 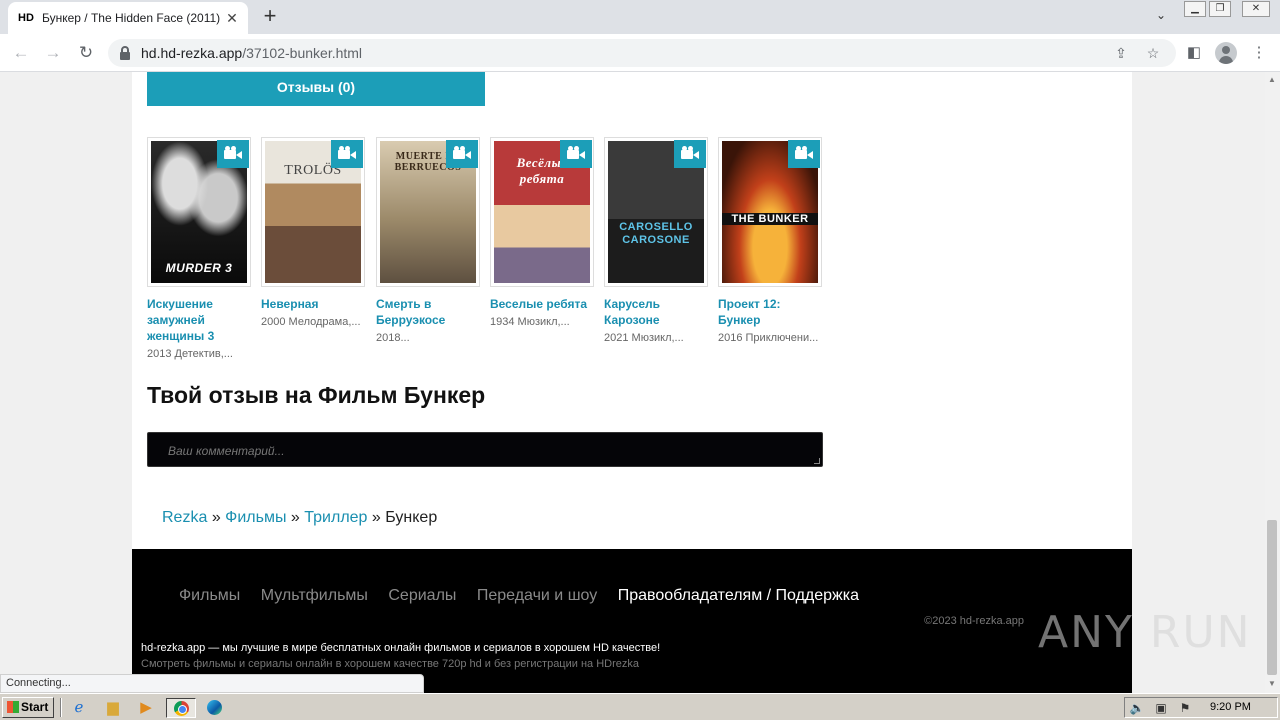 I want to click on volume-icon: 🔈, so click(x=1137, y=708).